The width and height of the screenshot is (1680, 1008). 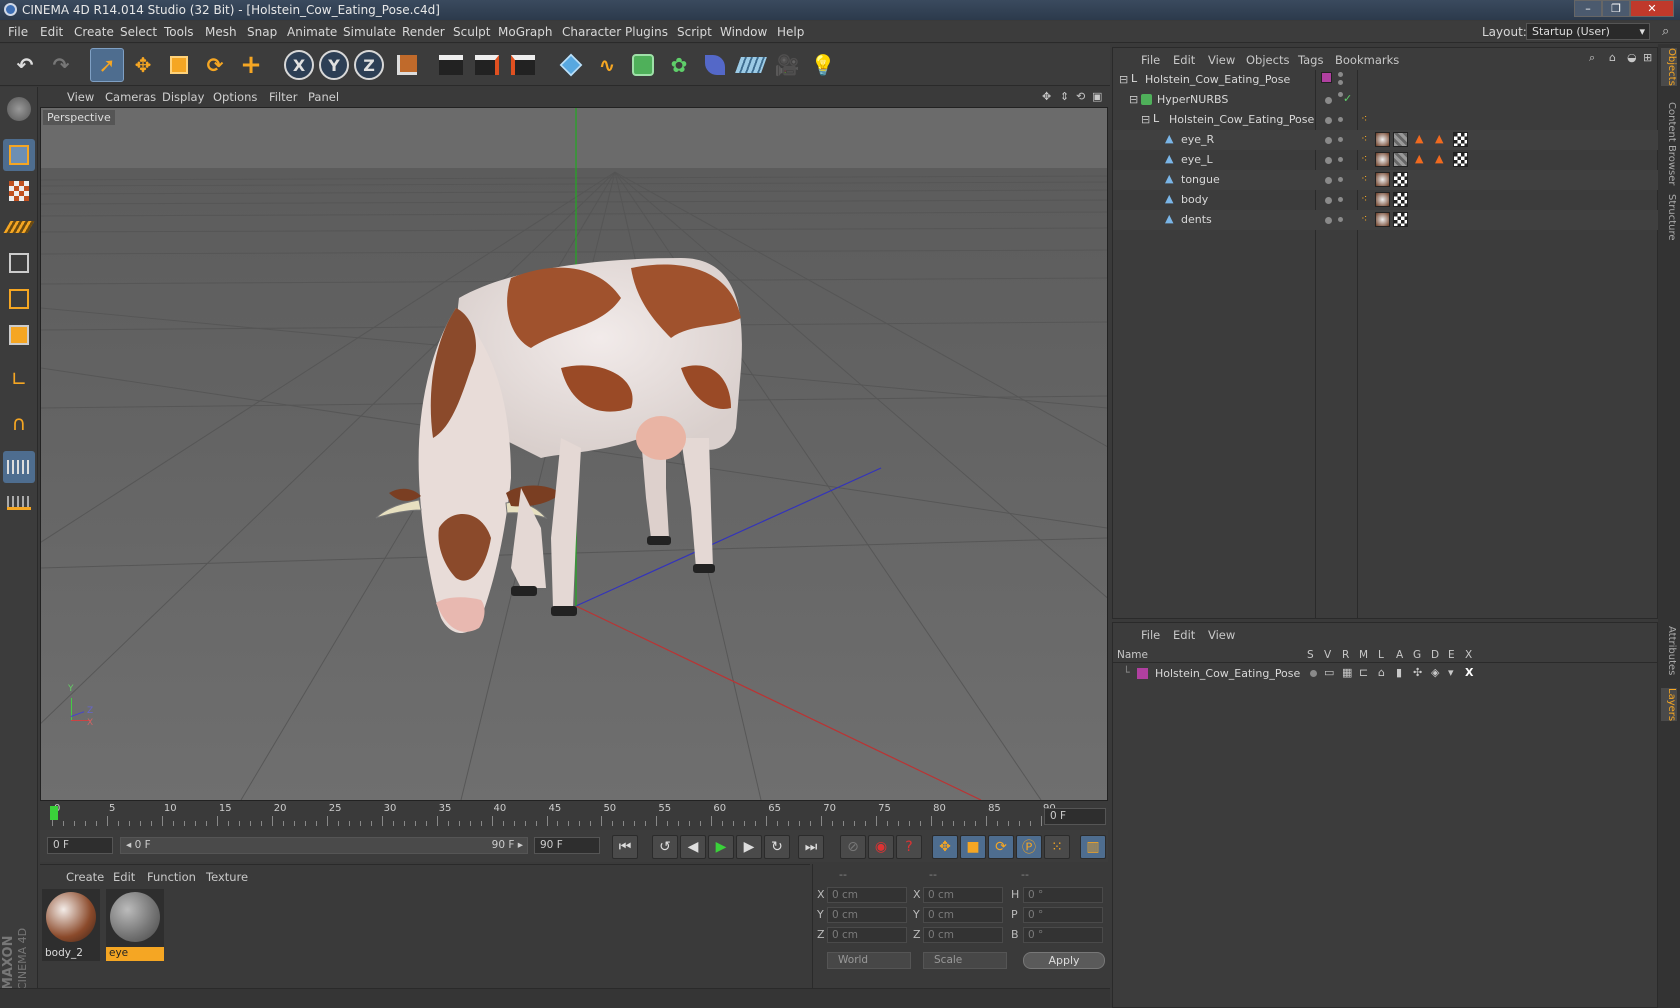 I want to click on xref-icon: X, so click(x=1469, y=672).